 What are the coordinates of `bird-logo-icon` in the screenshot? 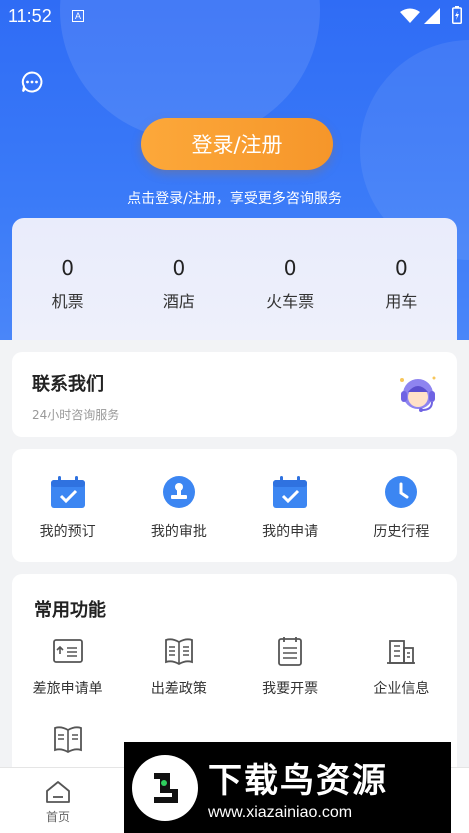 It's located at (165, 787).